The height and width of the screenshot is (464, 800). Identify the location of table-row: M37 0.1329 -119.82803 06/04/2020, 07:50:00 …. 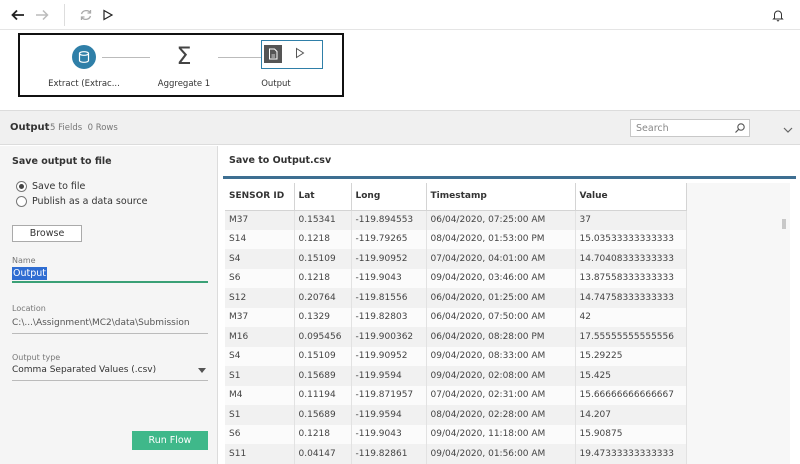
(456, 317).